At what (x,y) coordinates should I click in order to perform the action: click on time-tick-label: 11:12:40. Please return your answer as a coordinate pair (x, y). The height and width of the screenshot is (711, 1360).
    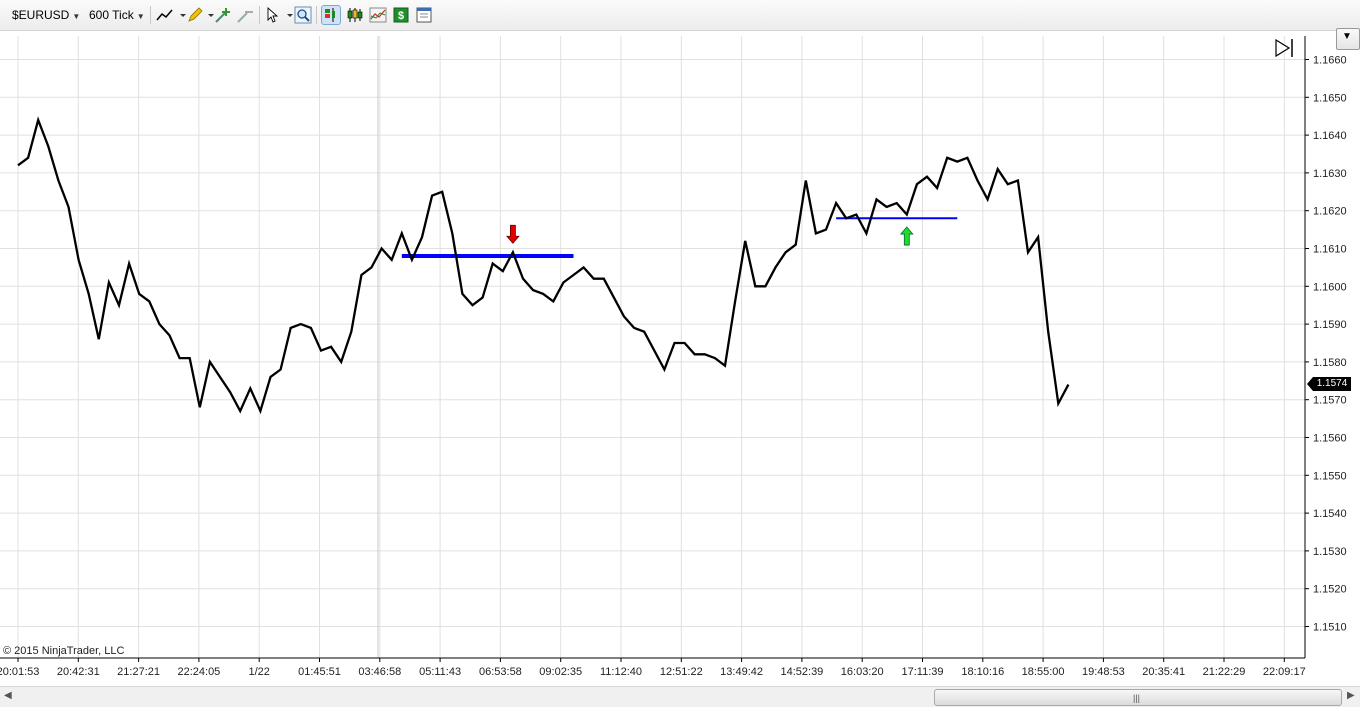
    Looking at the image, I should click on (621, 672).